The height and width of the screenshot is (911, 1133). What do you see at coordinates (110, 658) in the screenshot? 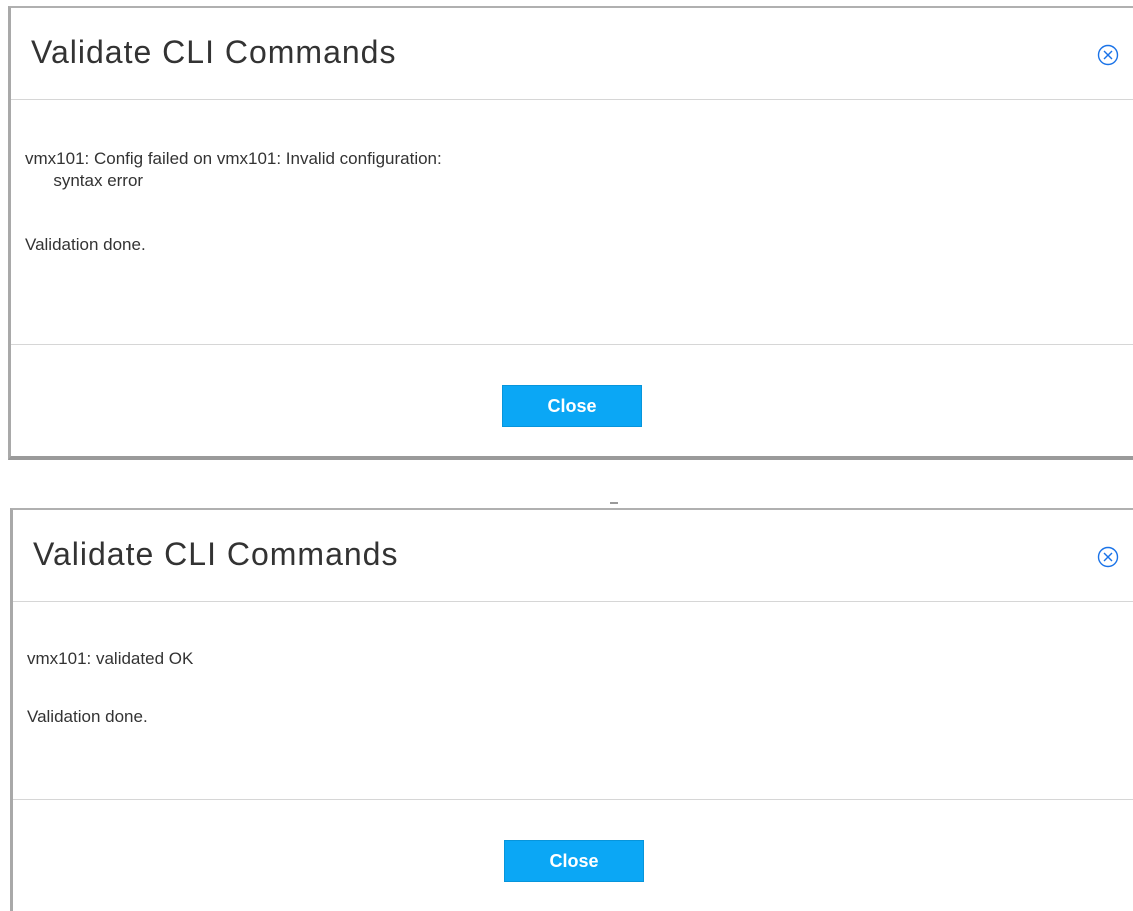
I see `success-message: vmx101: validated OK` at bounding box center [110, 658].